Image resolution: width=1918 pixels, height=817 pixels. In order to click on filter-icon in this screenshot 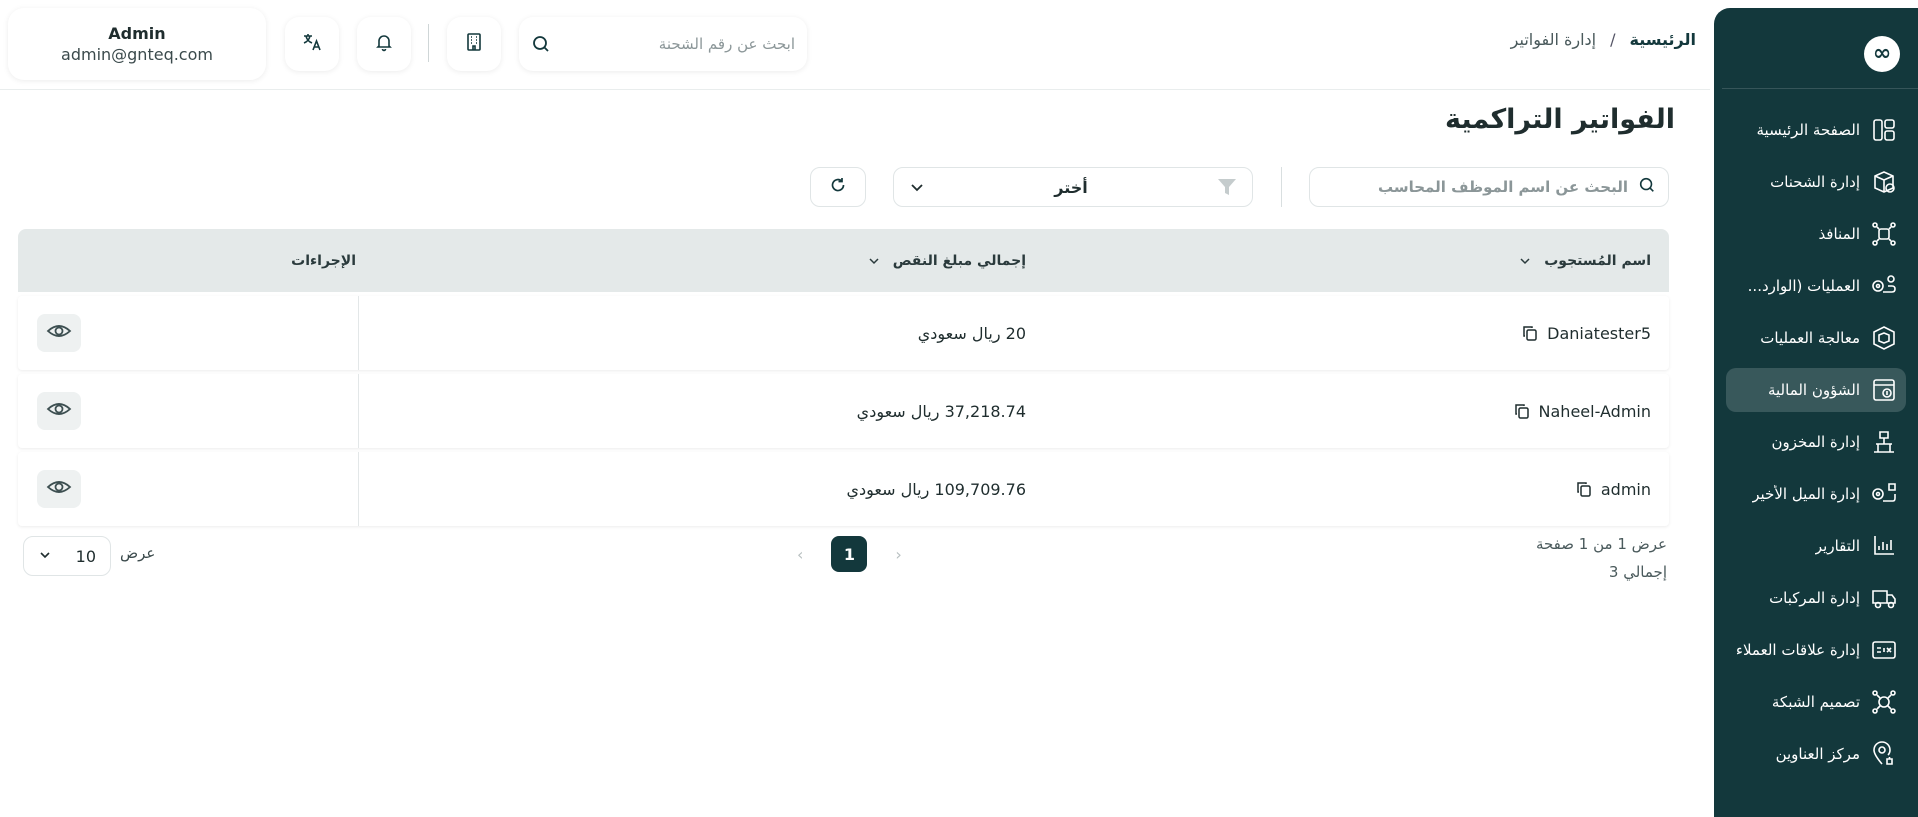, I will do `click(1227, 187)`.